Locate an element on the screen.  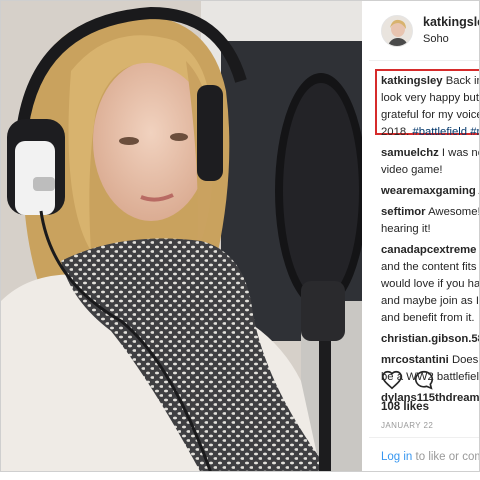
comment-text: and the content fits is located at coordinates (429, 267).